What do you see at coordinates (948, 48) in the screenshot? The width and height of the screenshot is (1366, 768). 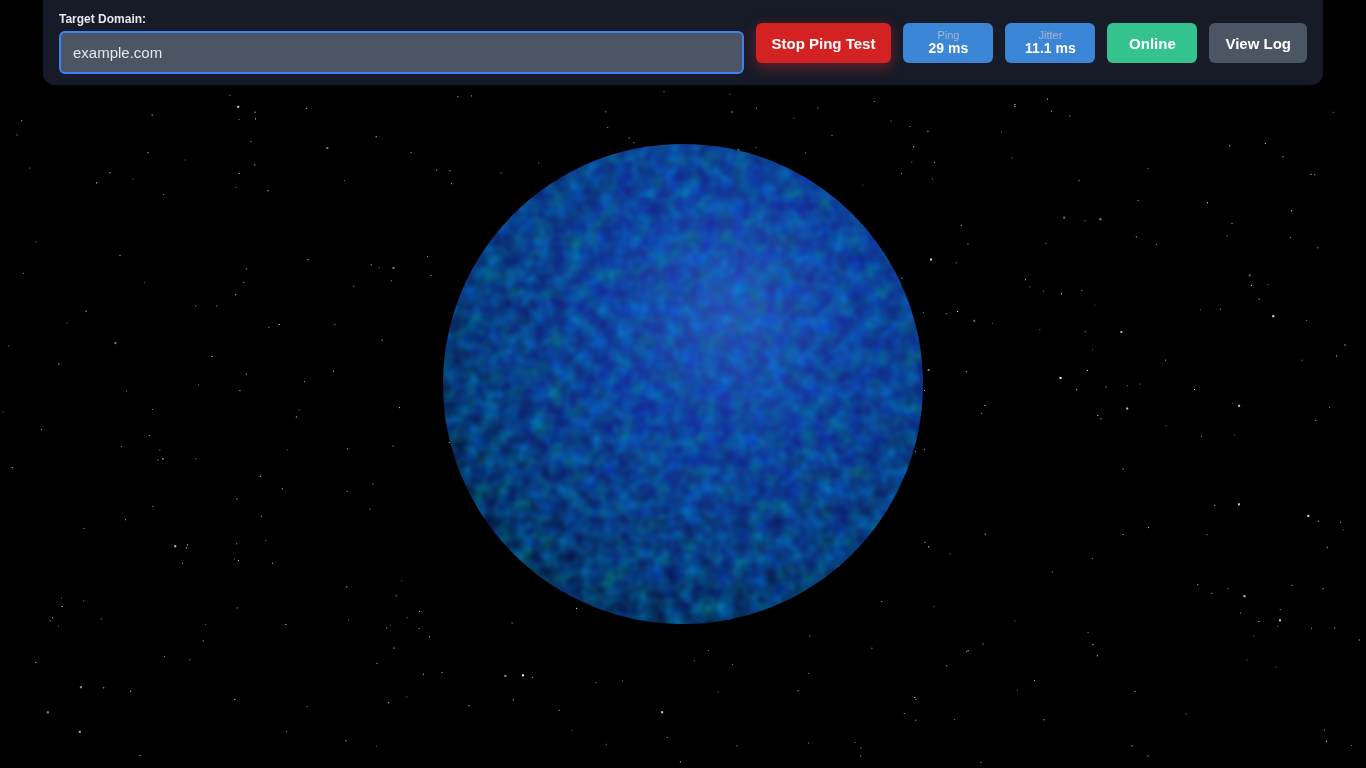 I see `metric-value: 29 ms` at bounding box center [948, 48].